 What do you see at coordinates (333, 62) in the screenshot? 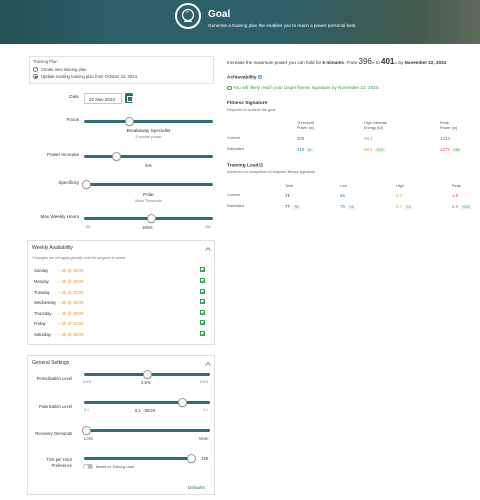
I see `summary-duration: 5 minutes` at bounding box center [333, 62].